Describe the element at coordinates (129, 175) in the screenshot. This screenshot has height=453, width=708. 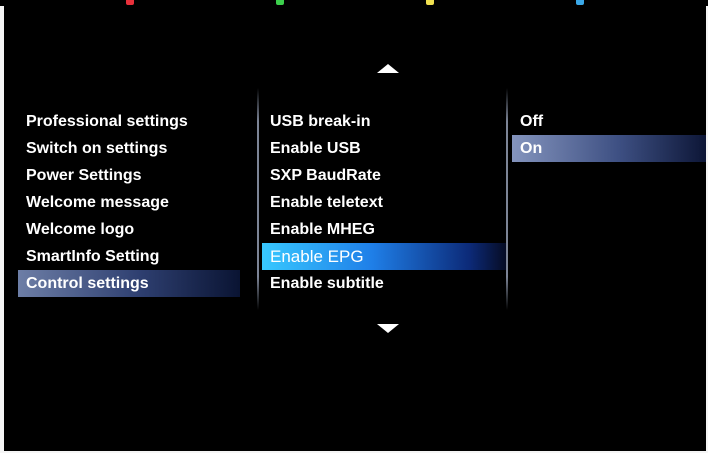
I see `menu-item-power-settings: Power Settings` at that location.